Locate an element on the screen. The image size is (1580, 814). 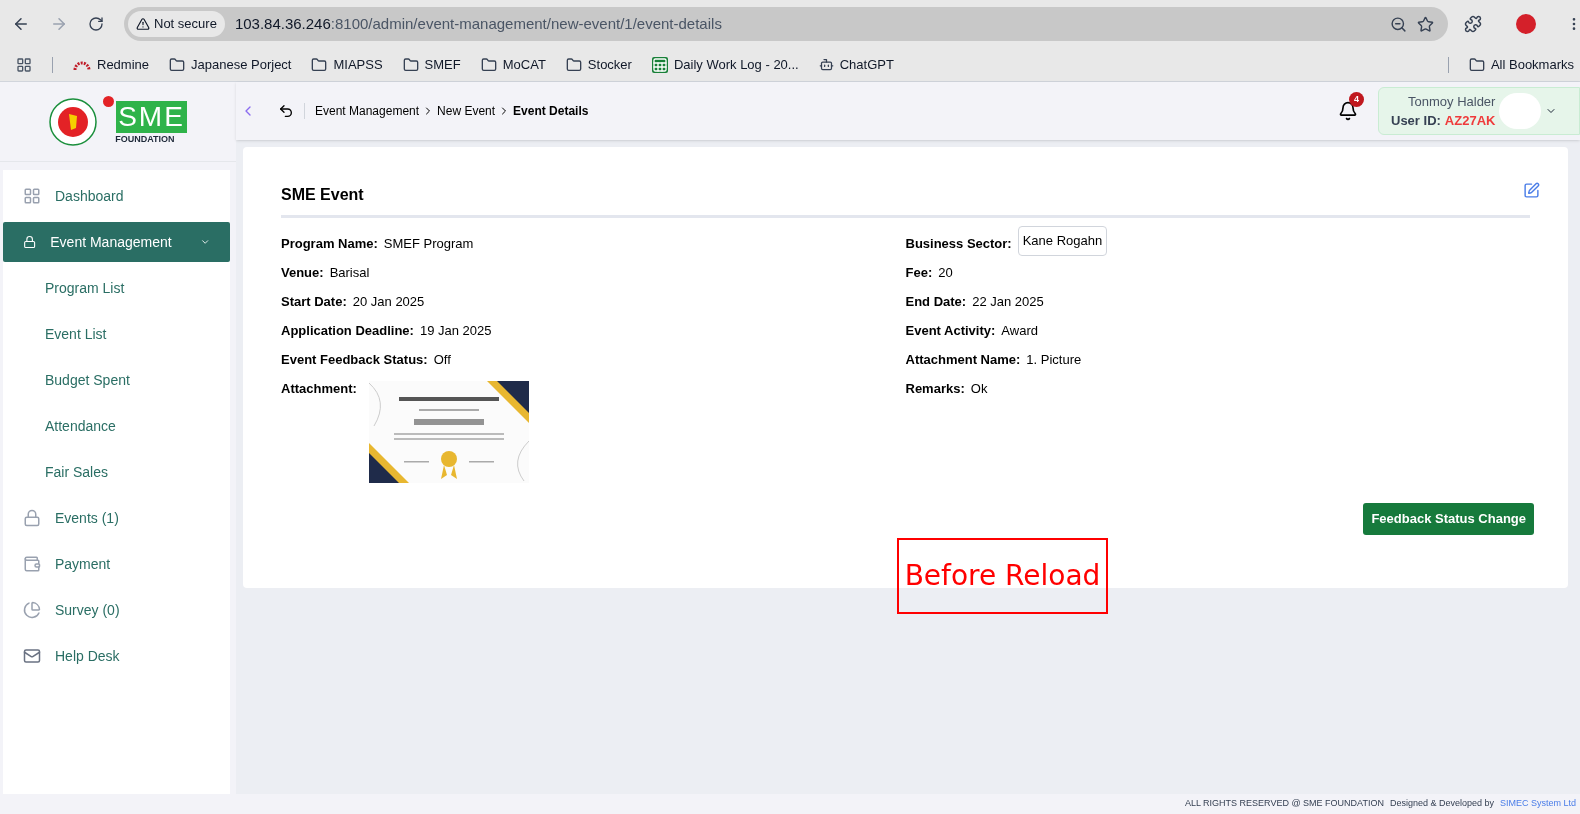
sidebar-item: Survey (0) is located at coordinates (116, 610).